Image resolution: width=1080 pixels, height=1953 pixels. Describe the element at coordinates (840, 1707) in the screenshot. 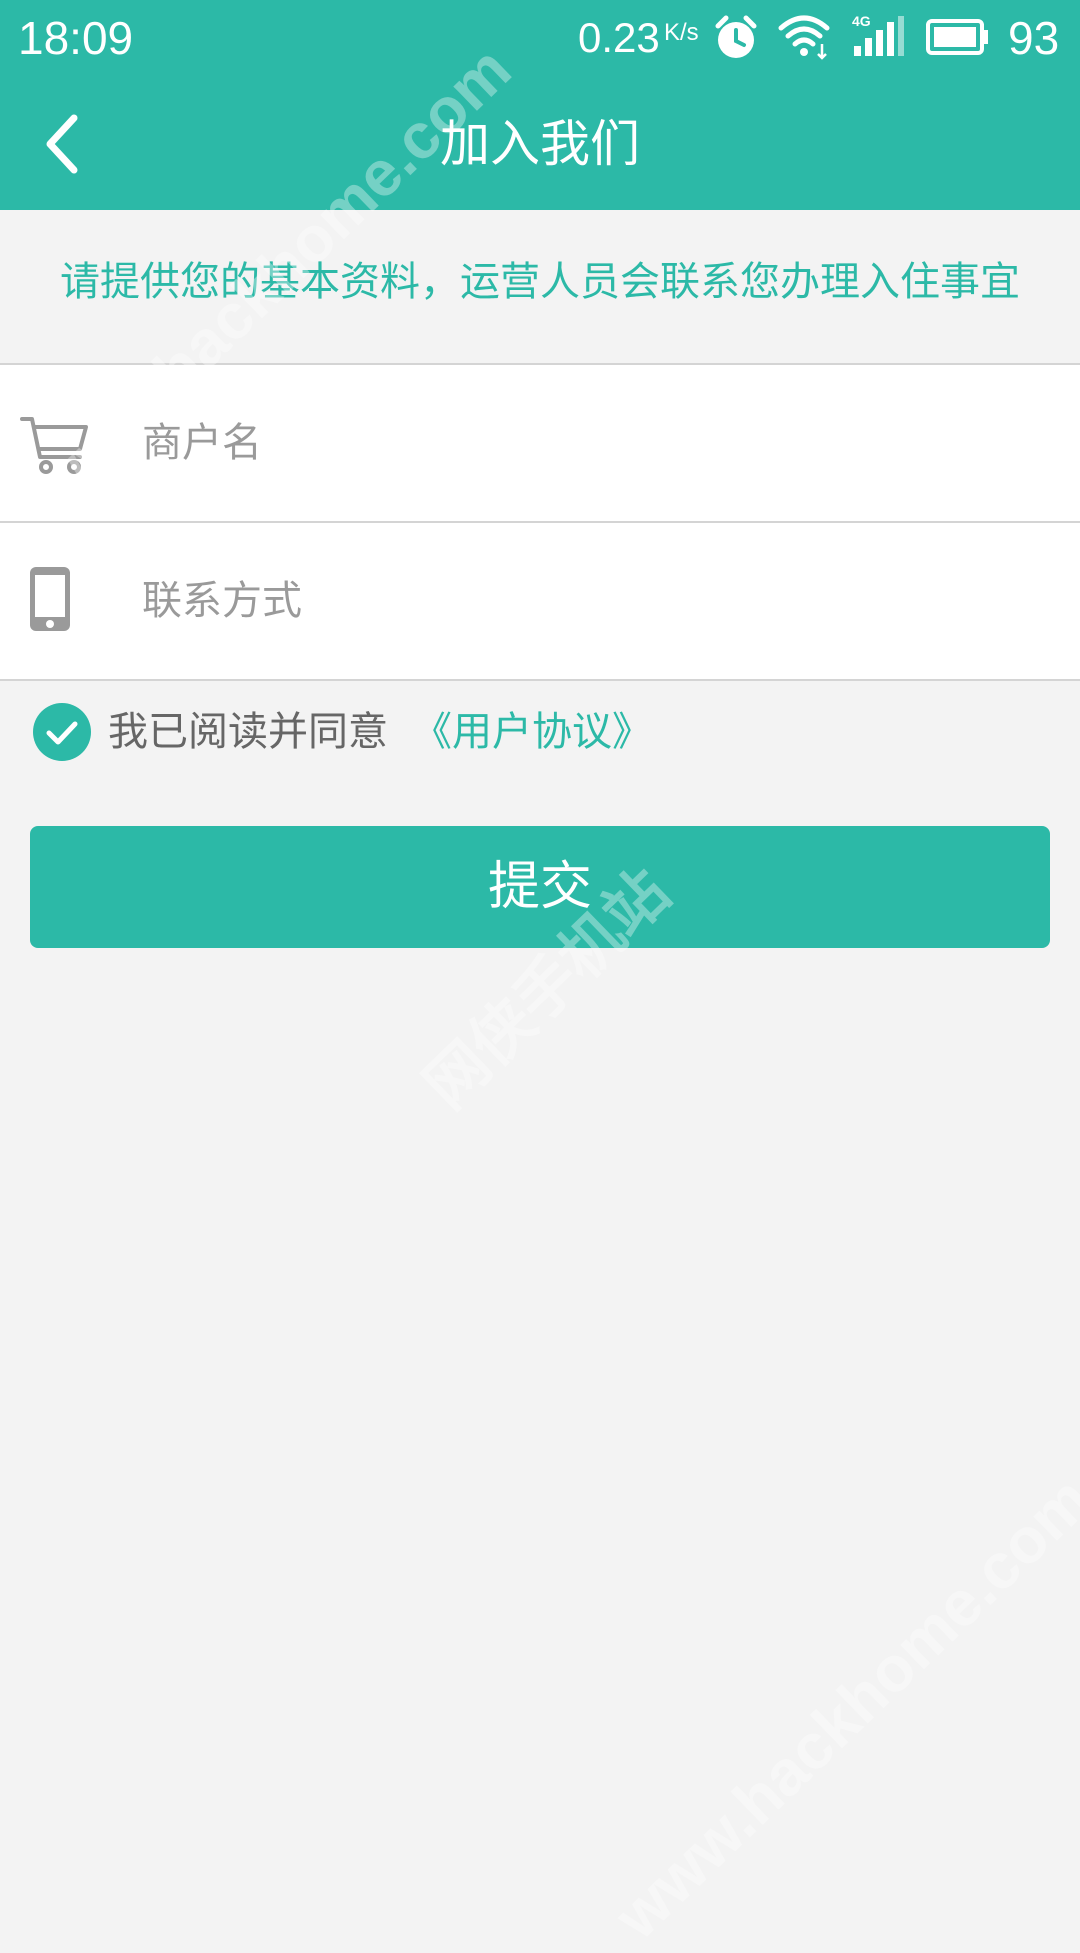

I see `watermark-text-bottom: www.hackhome.com` at that location.